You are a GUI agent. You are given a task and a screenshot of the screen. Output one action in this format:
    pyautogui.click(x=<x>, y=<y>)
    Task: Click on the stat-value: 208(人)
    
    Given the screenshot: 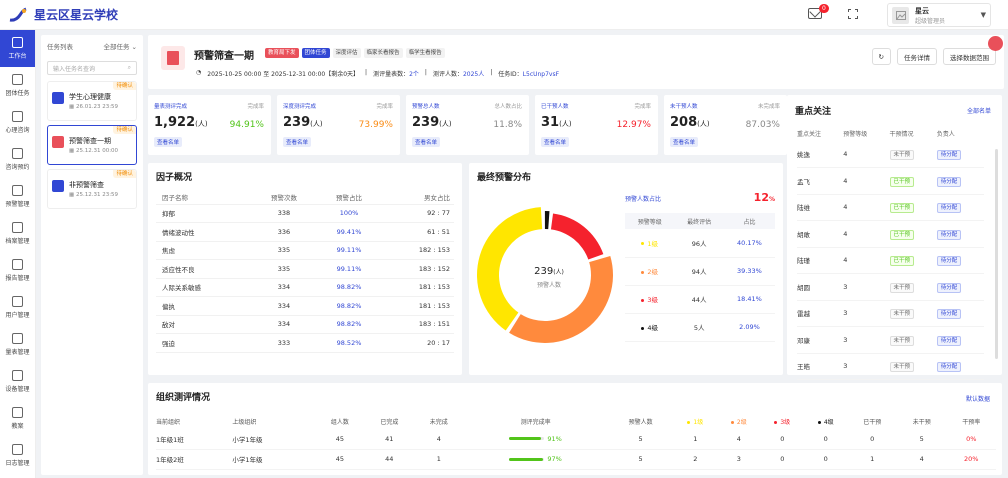 What is the action you would take?
    pyautogui.click(x=690, y=122)
    